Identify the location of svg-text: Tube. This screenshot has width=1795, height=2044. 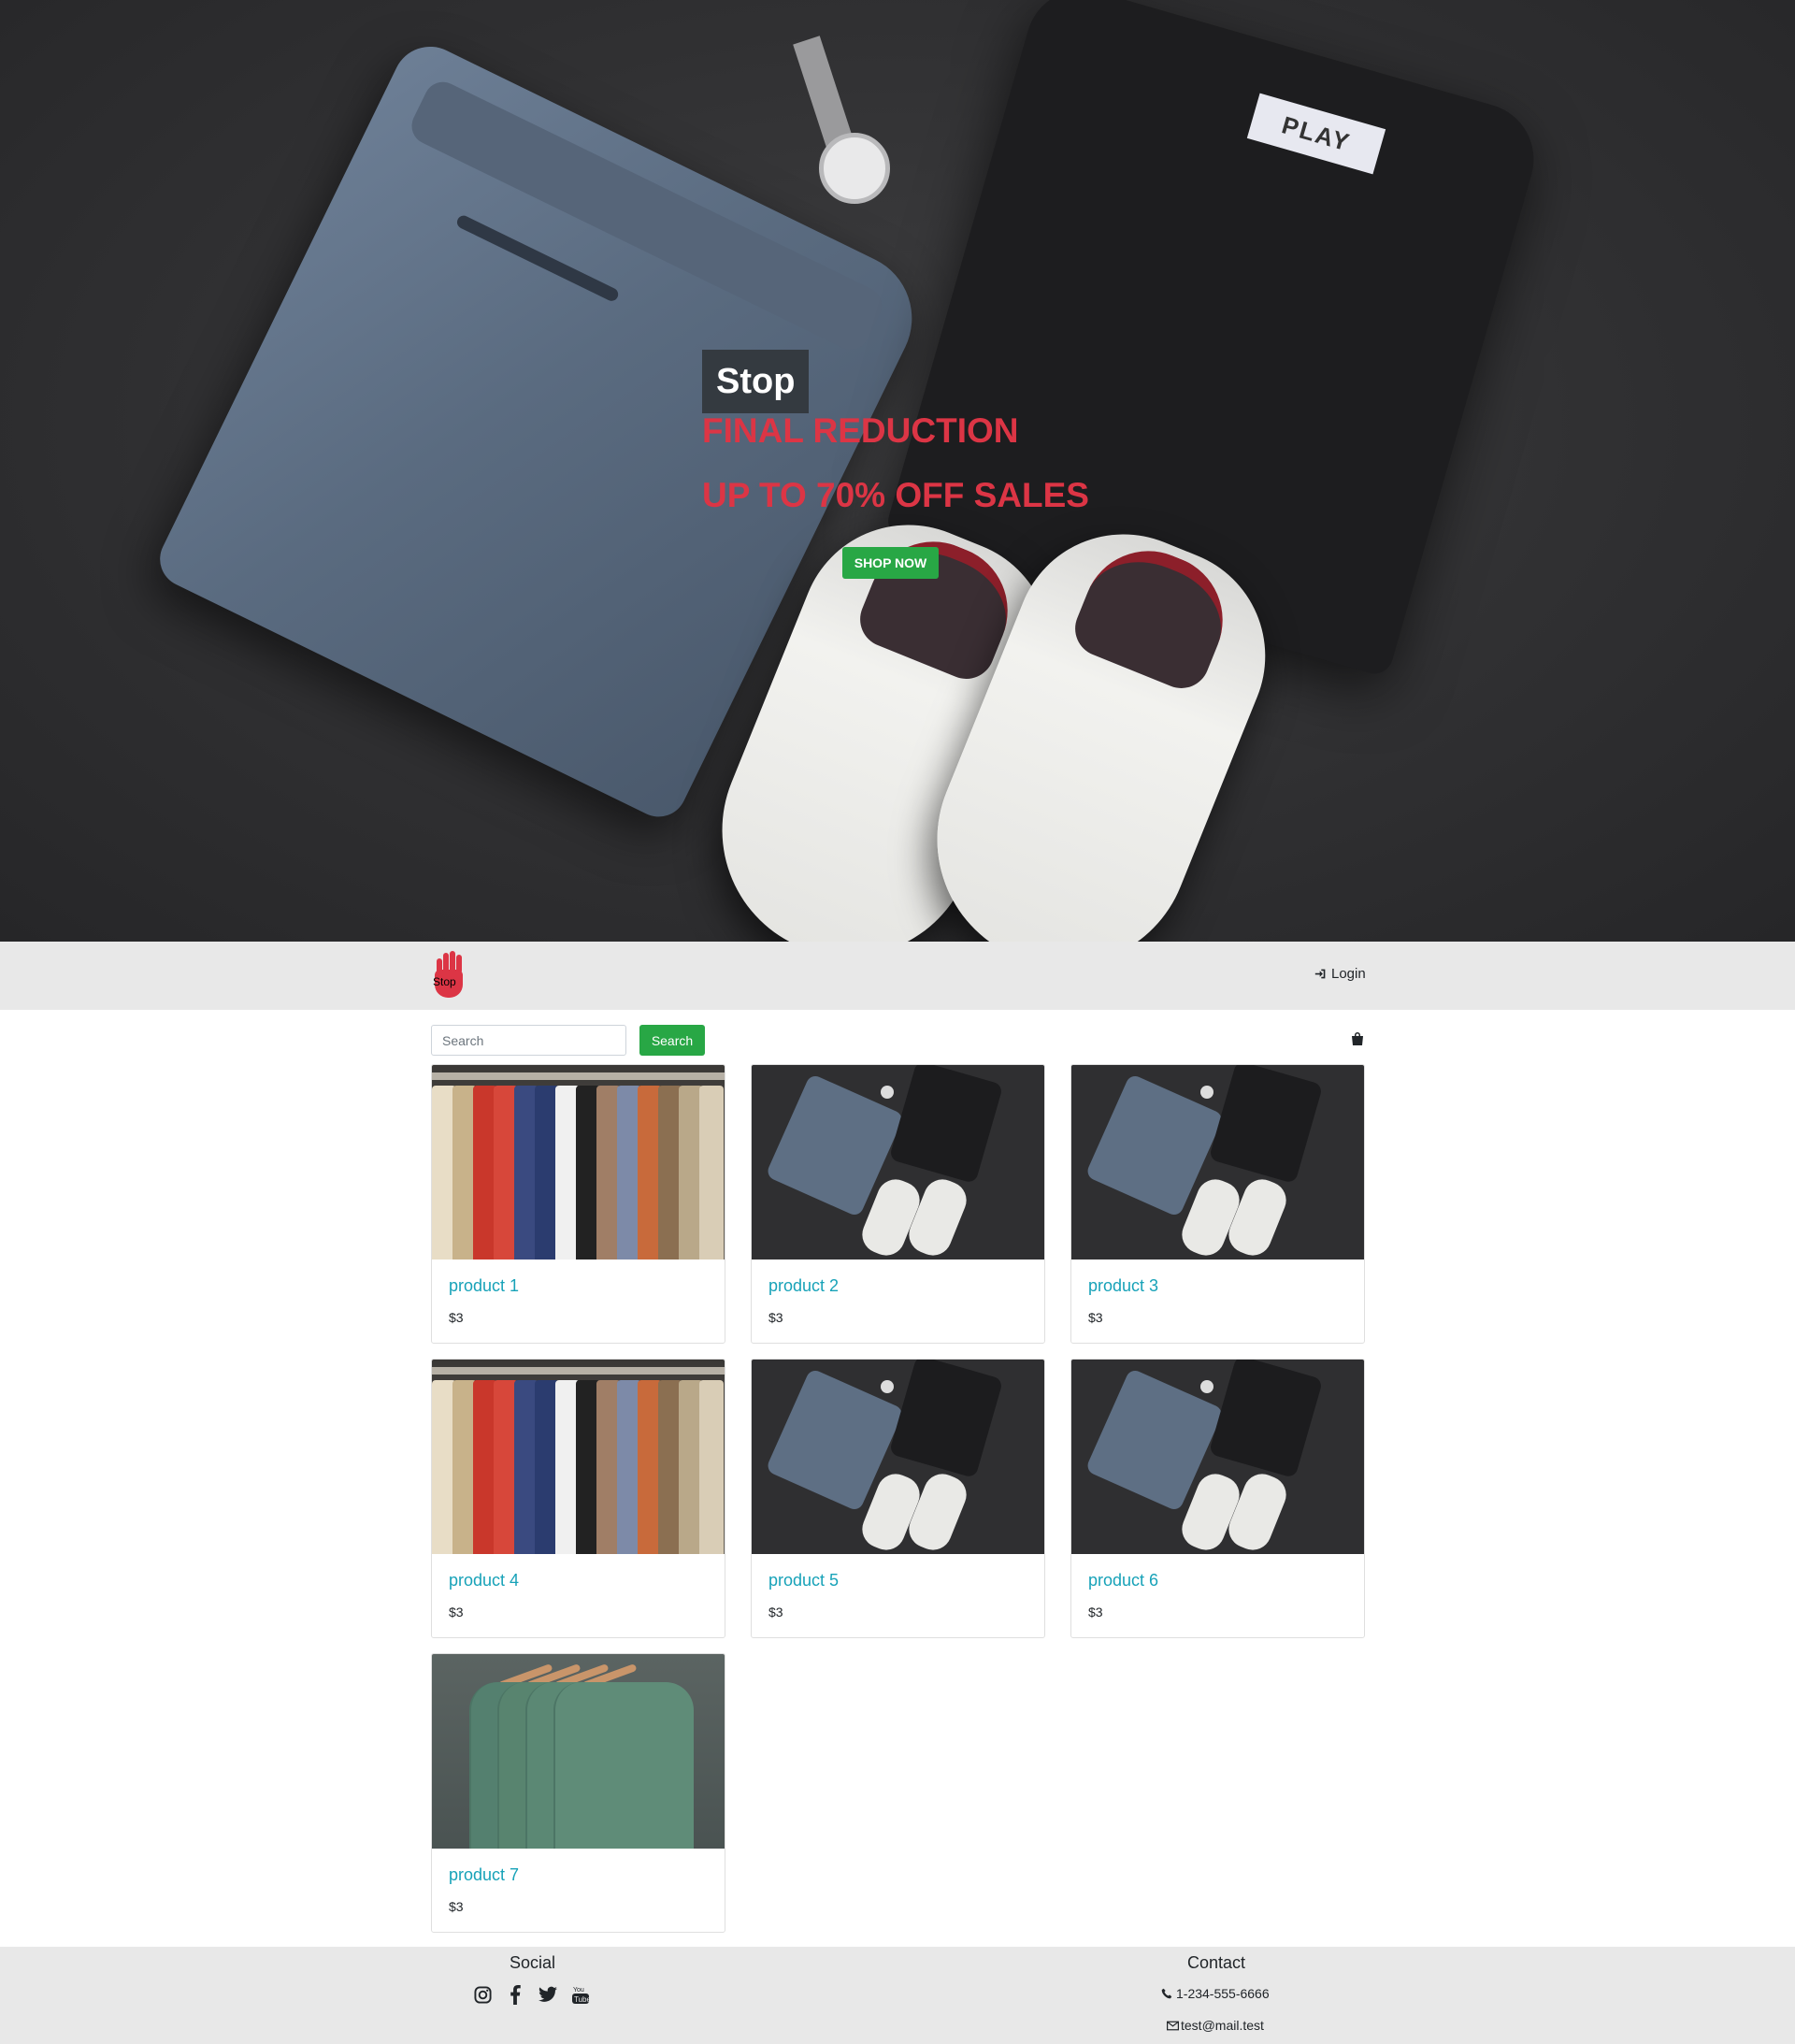
(581, 1999).